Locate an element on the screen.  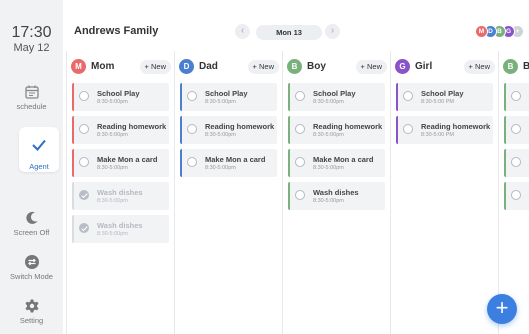
task-card: M8 is located at coordinates (516, 163).